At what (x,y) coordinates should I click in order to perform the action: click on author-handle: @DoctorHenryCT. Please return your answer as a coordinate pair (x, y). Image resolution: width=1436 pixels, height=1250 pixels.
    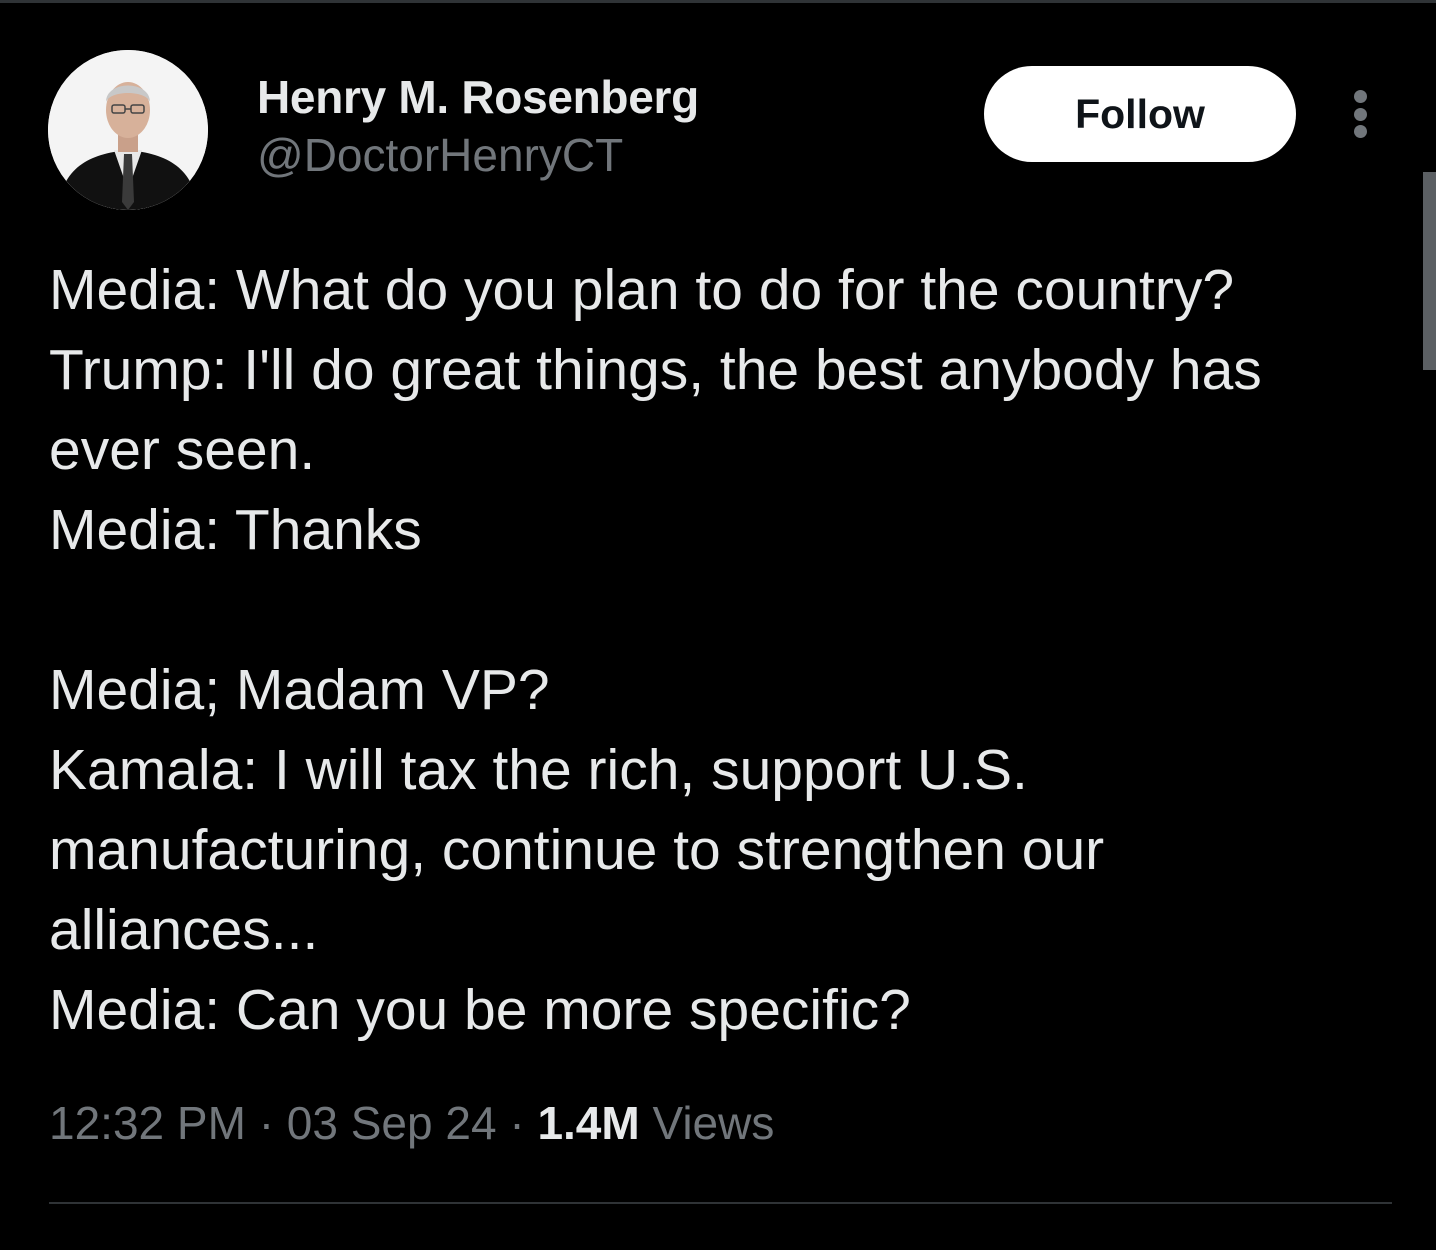
    Looking at the image, I should click on (440, 155).